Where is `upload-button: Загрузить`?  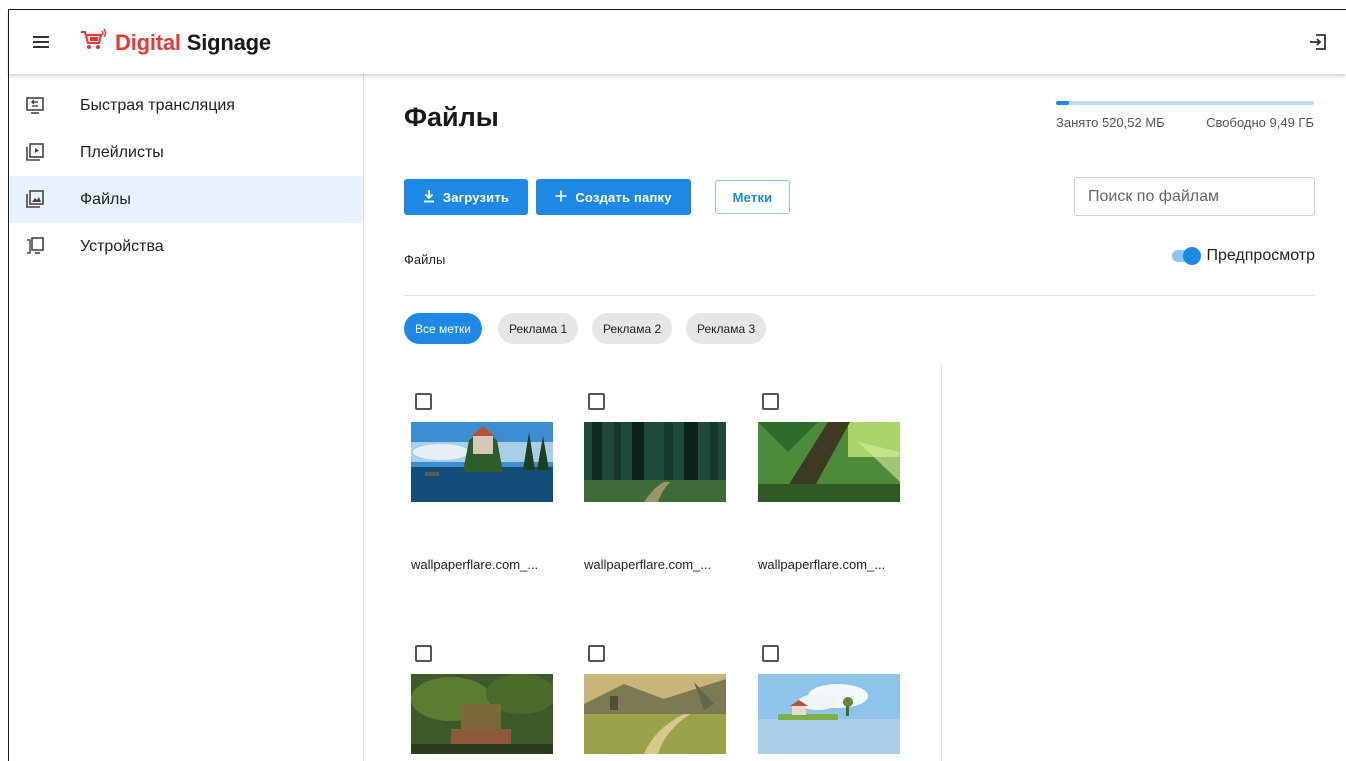 upload-button: Загрузить is located at coordinates (466, 197).